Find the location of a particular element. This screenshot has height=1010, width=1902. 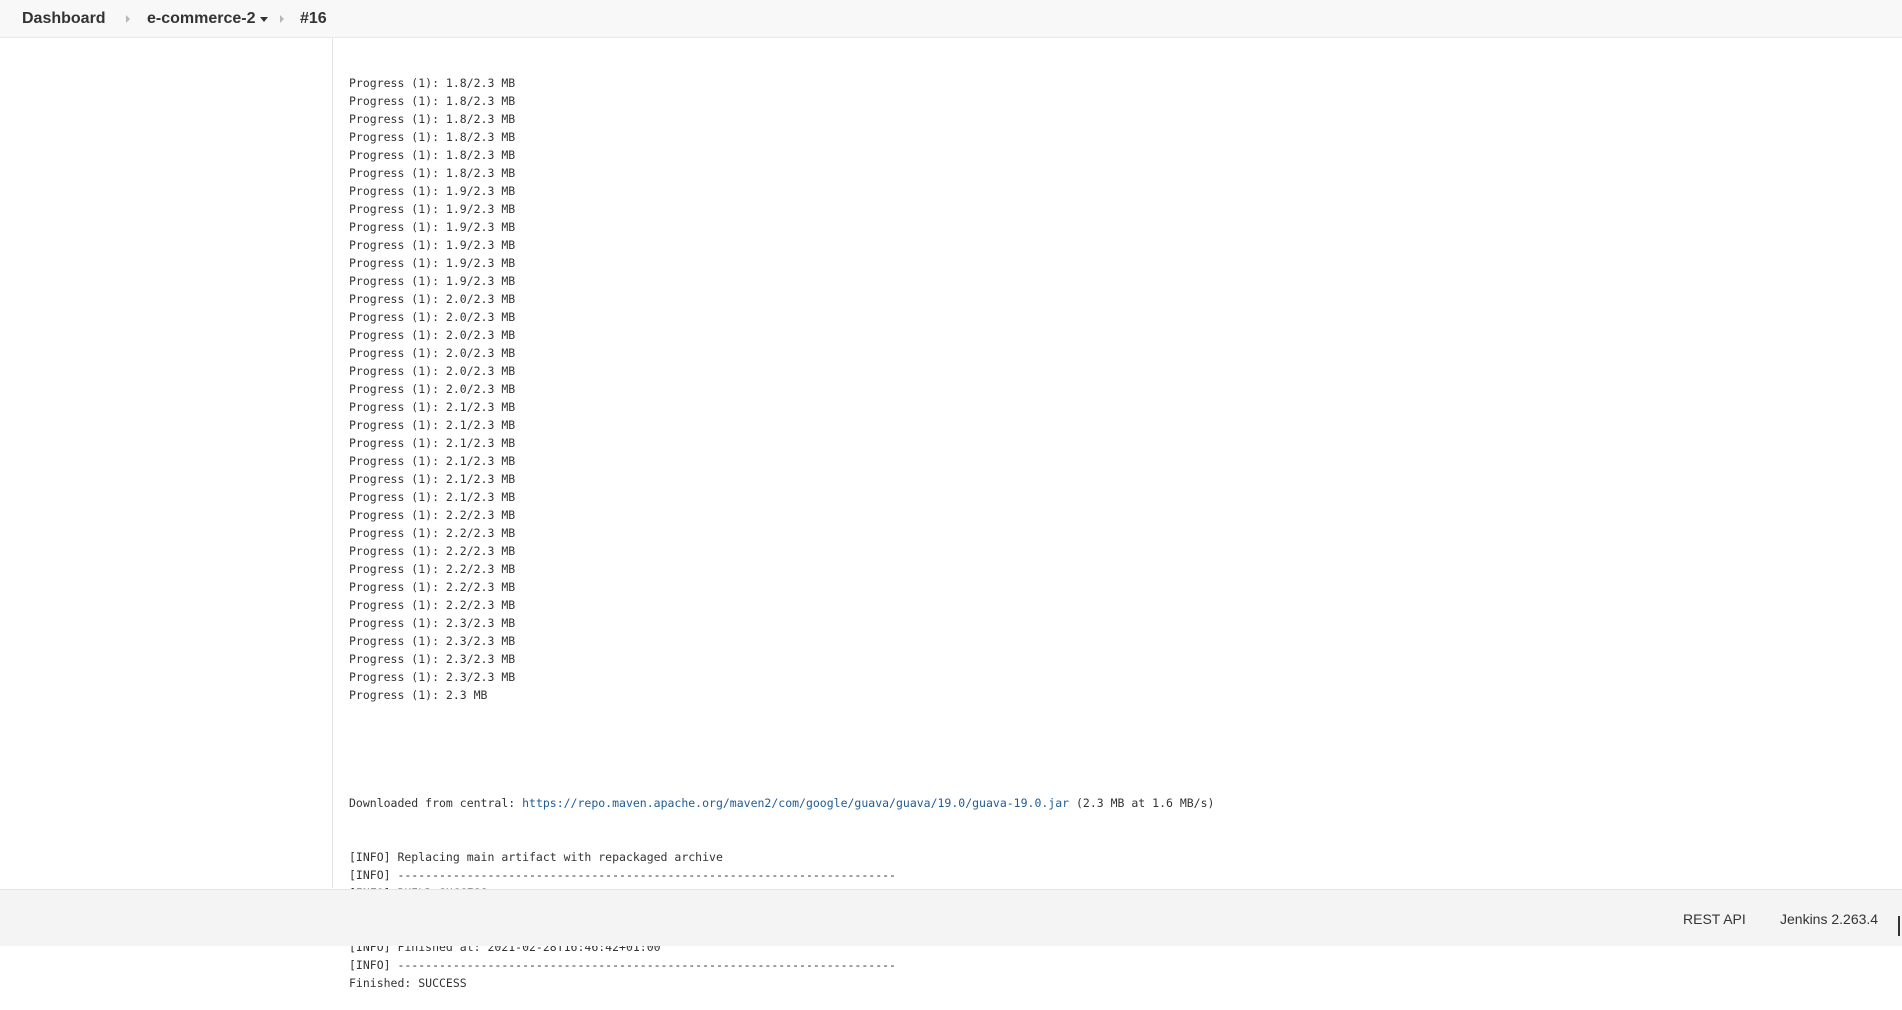

chevron-down-icon is located at coordinates (264, 19).